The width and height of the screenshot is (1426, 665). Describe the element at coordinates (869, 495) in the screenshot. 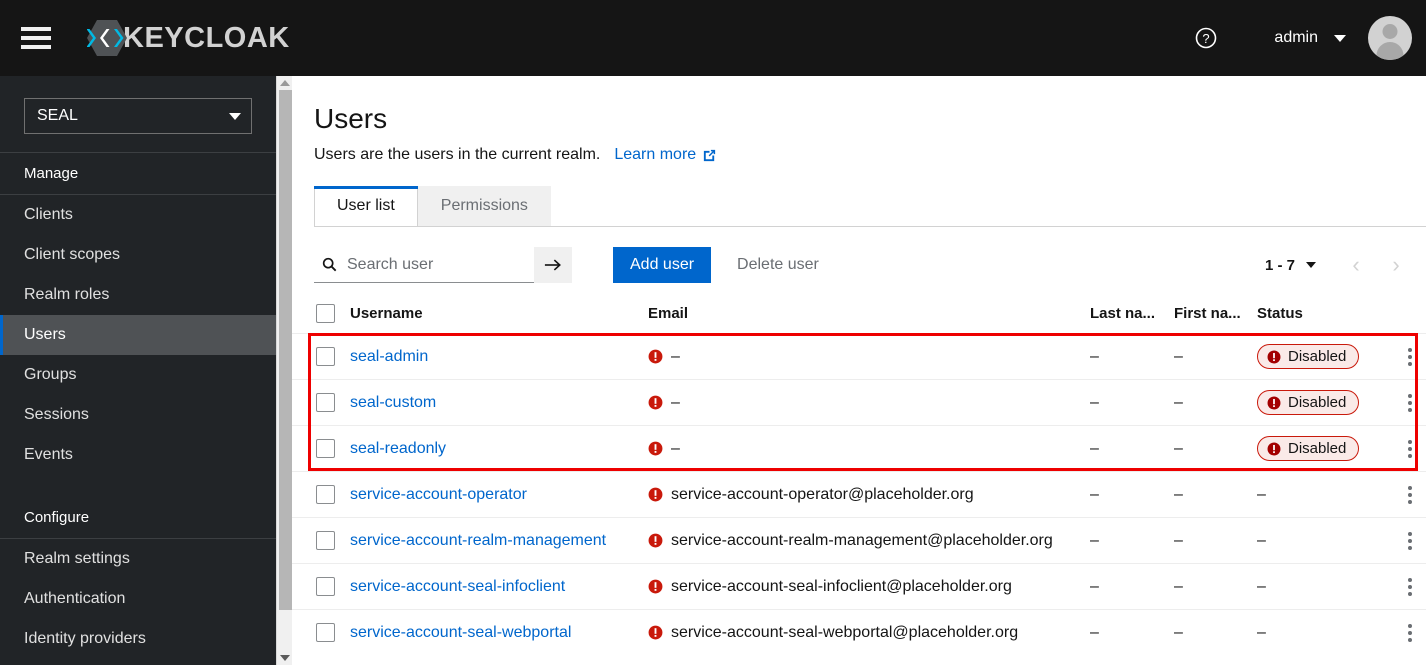

I see `cell-email: service-account-operator@placeholder.org` at that location.